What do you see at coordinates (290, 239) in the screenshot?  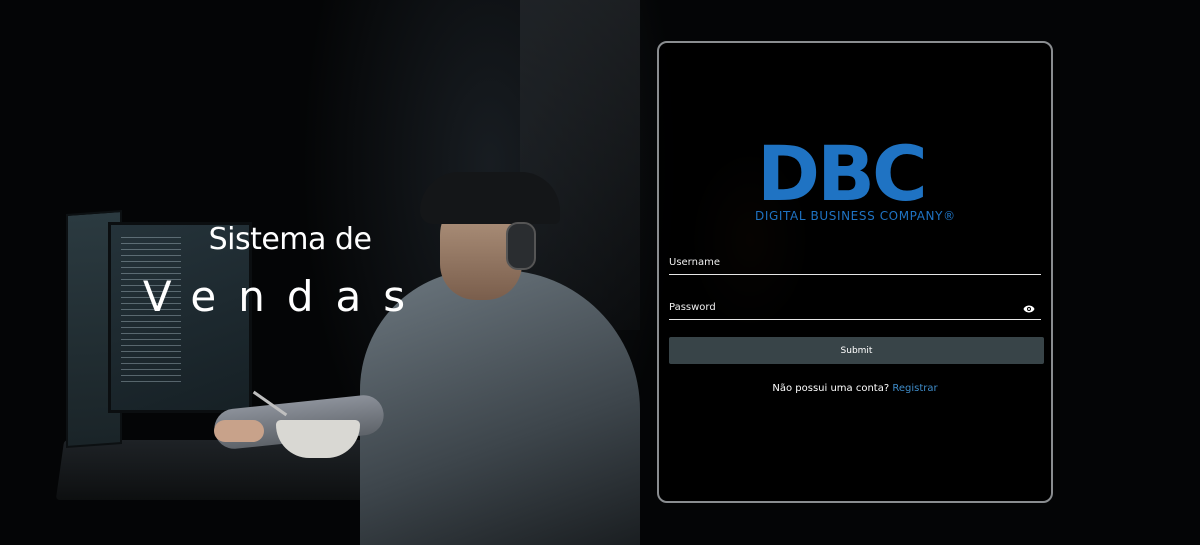 I see `hero-title-line1: Sistema de` at bounding box center [290, 239].